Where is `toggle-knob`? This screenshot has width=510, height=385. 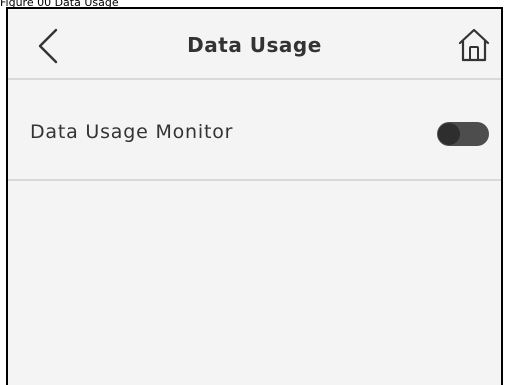 toggle-knob is located at coordinates (449, 134).